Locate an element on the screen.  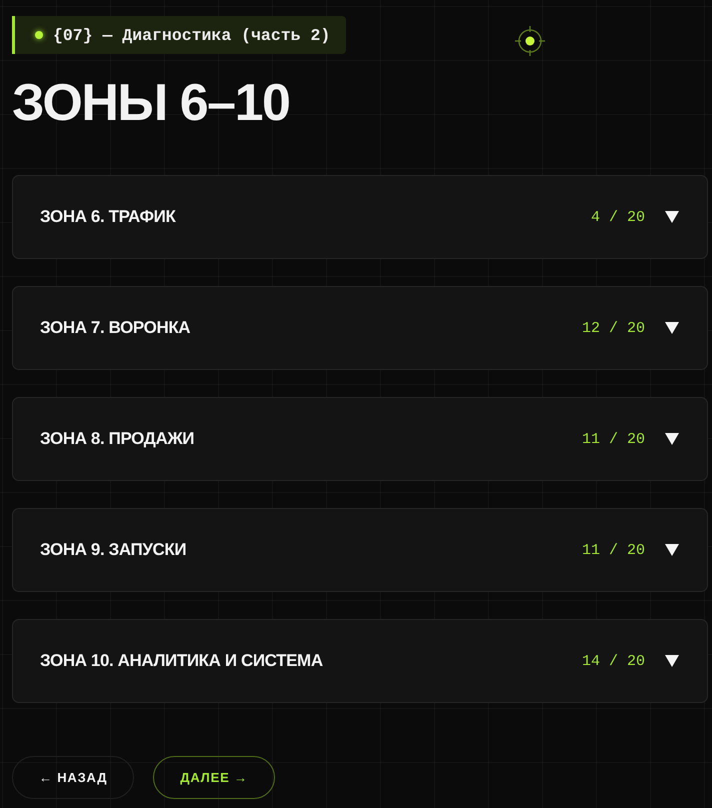
zone-accordion-item: ЗОНА 8. ПРОДАЖИ 11 / 20 is located at coordinates (360, 439).